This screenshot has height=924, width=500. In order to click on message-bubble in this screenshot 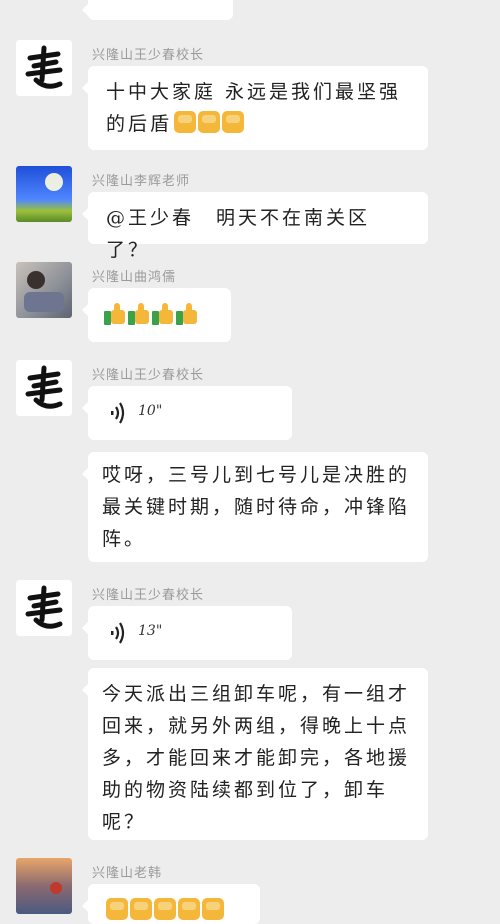, I will do `click(156, 315)`.